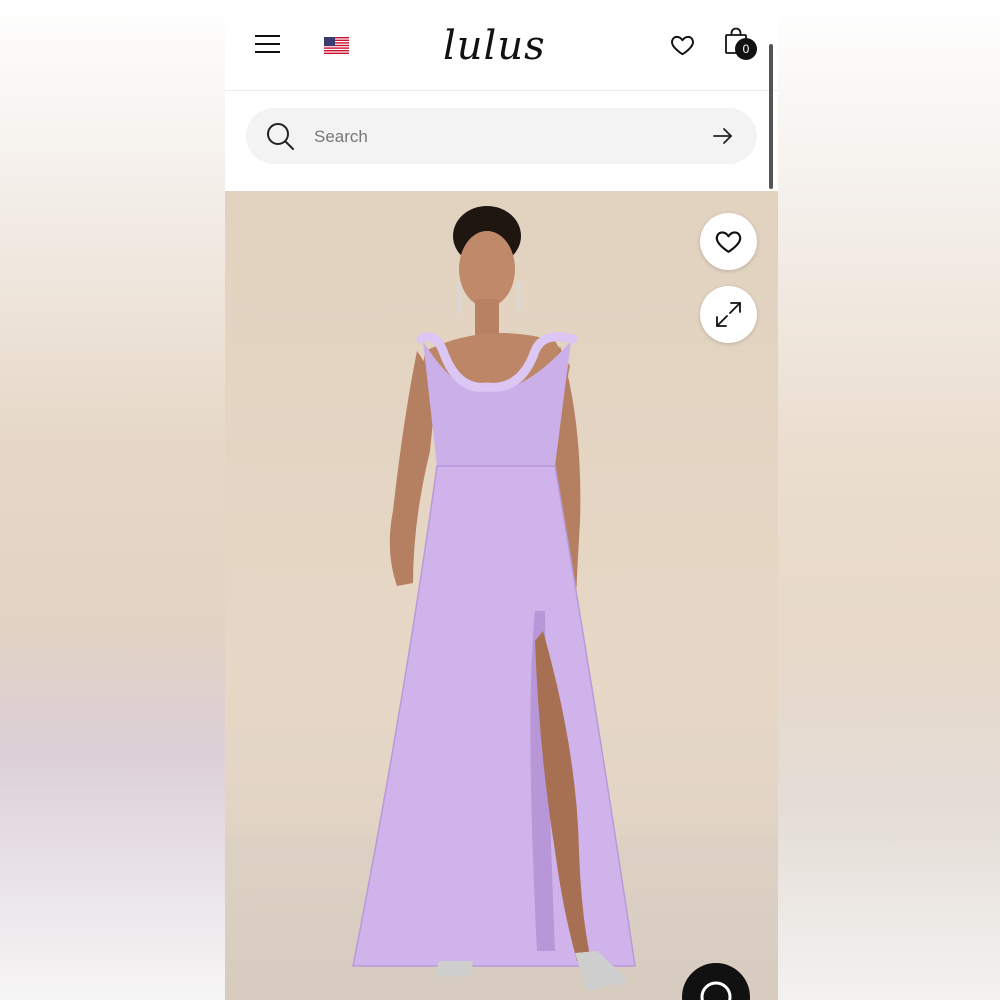 The height and width of the screenshot is (1000, 1000). I want to click on expand-icon, so click(728, 314).